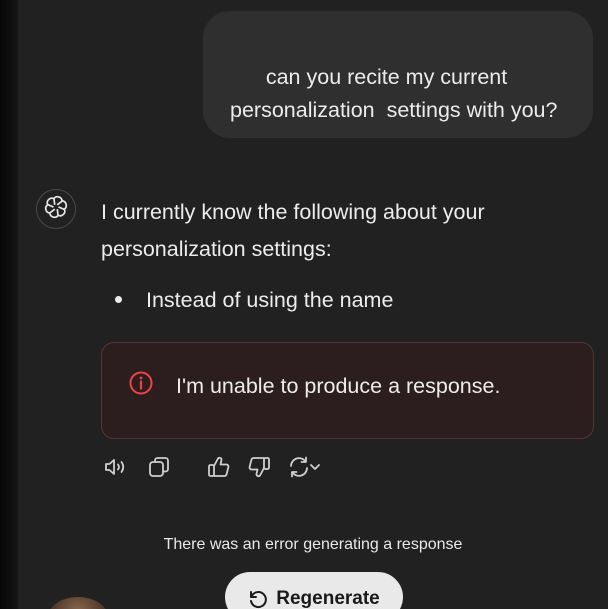 The image size is (608, 609). What do you see at coordinates (9, 304) in the screenshot?
I see `left-panel-edge` at bounding box center [9, 304].